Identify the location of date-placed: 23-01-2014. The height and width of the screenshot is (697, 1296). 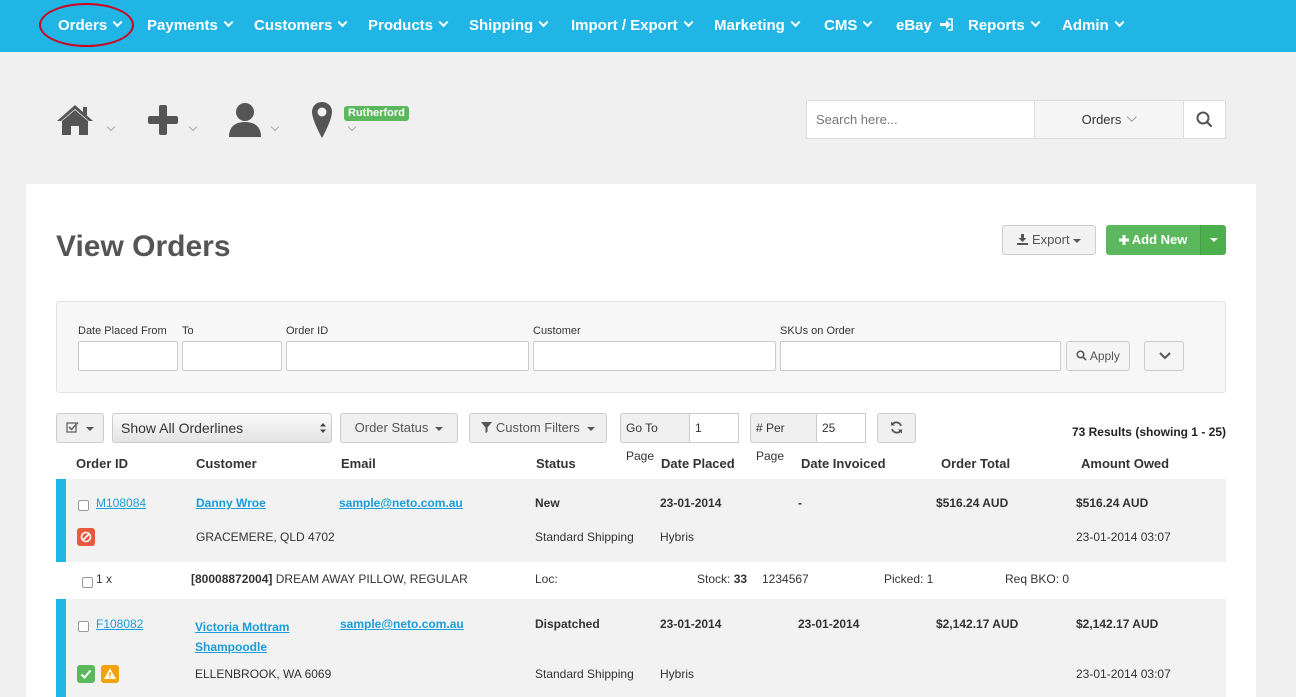
(691, 624).